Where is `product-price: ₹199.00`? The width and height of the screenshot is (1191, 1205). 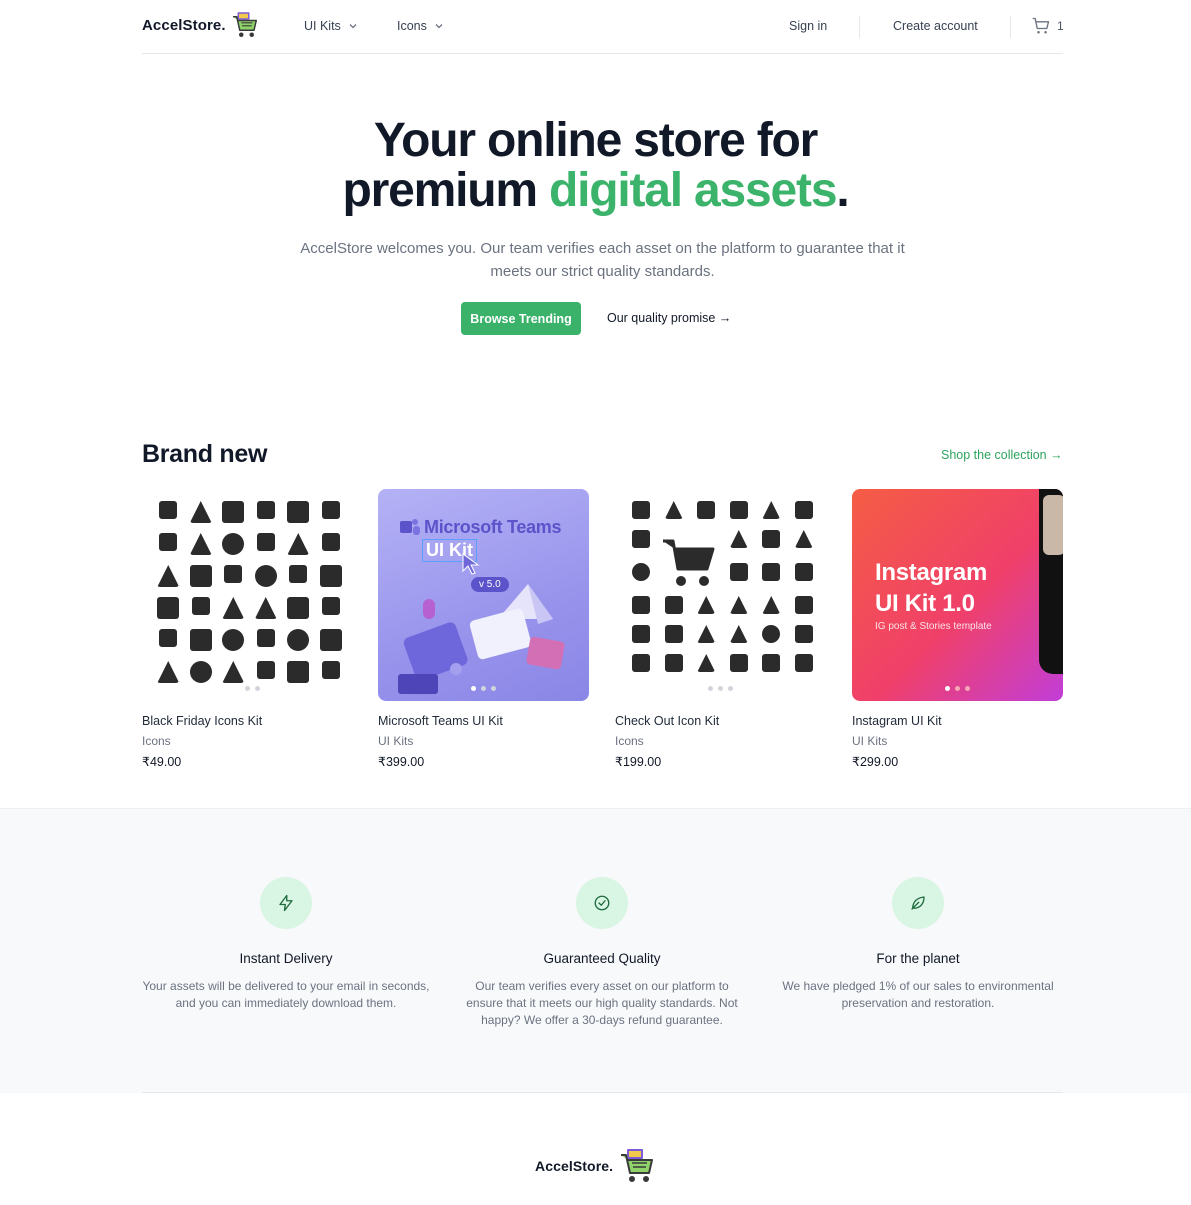 product-price: ₹199.00 is located at coordinates (638, 762).